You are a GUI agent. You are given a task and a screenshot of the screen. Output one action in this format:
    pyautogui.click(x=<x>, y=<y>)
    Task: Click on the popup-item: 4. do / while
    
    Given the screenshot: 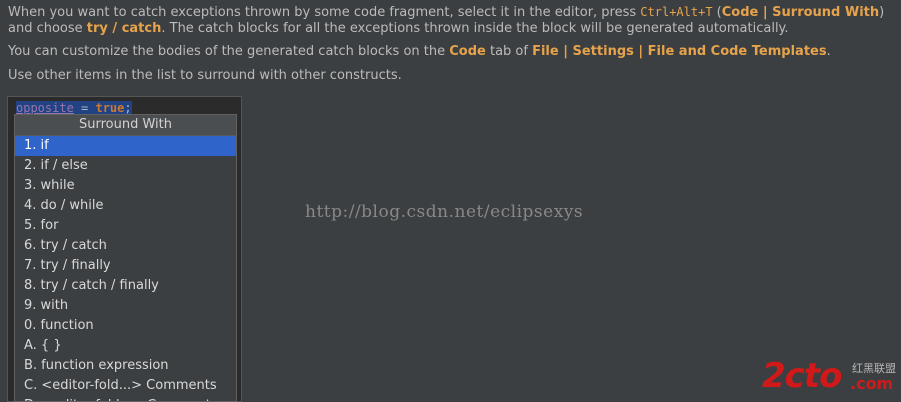 What is the action you would take?
    pyautogui.click(x=125, y=206)
    